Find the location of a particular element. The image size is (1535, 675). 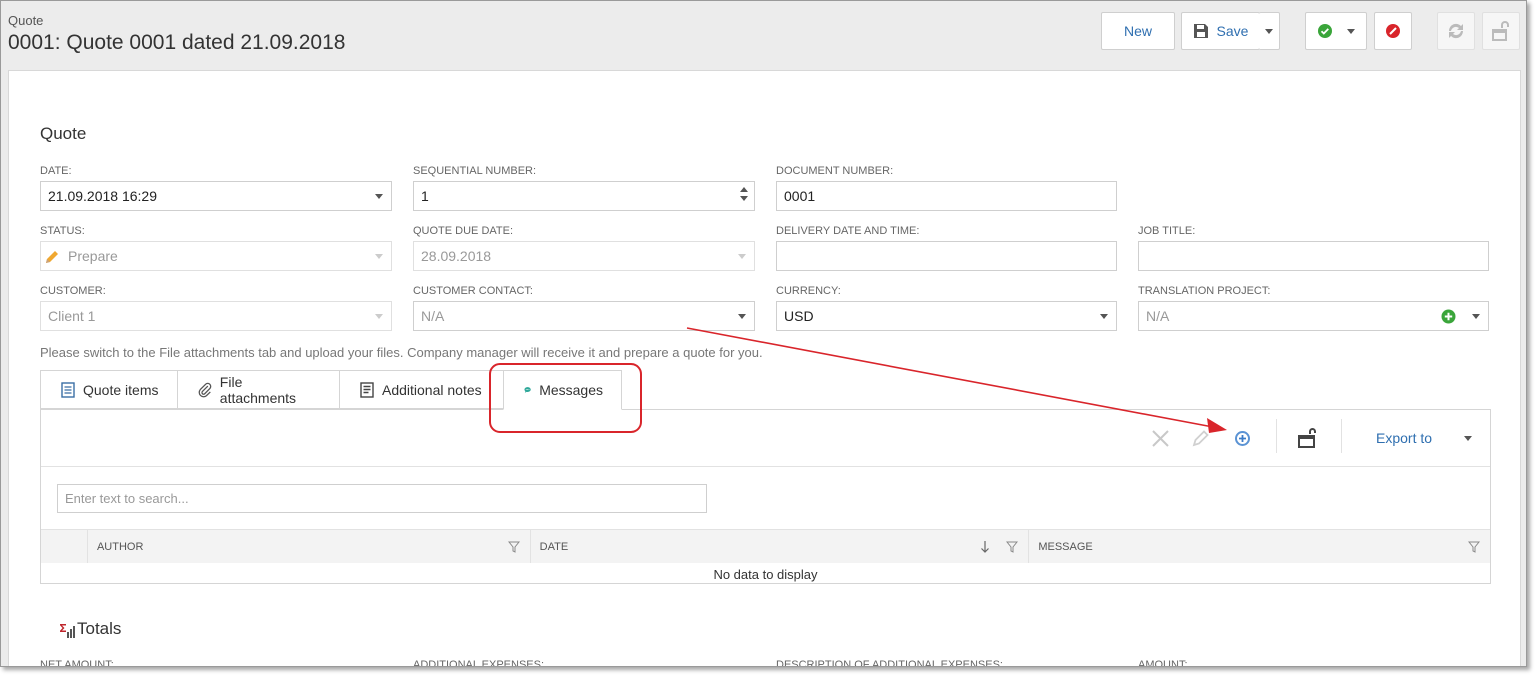

save-label: Save is located at coordinates (1232, 31).